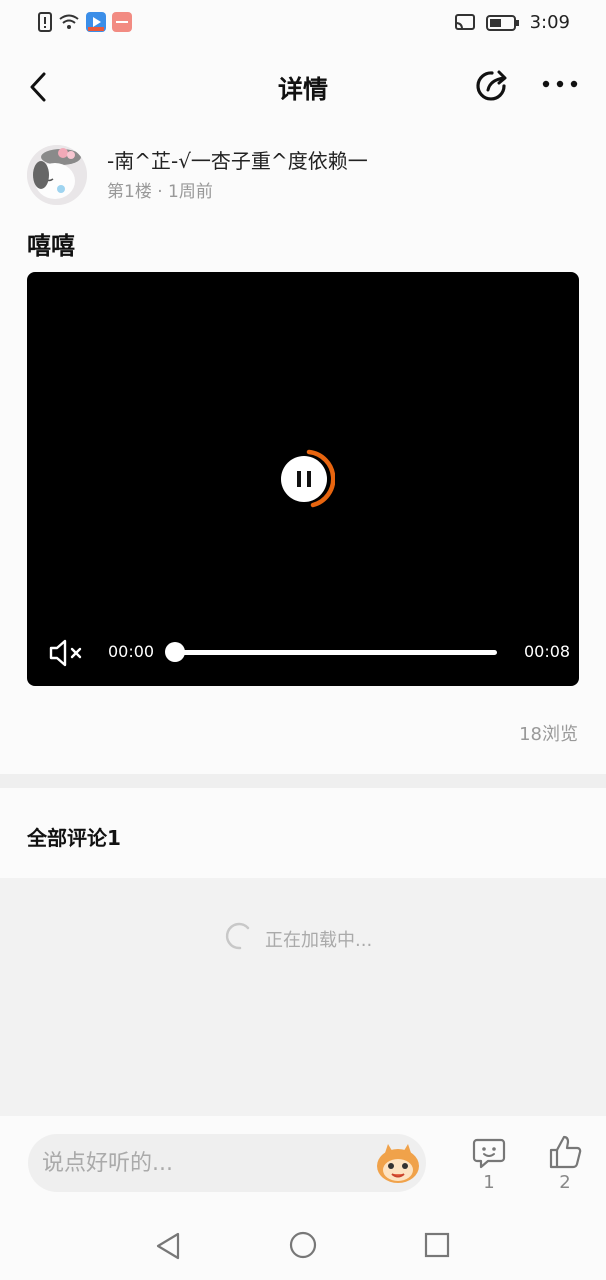 This screenshot has width=606, height=1280. Describe the element at coordinates (74, 838) in the screenshot. I see `comments-header: 全部评论1` at that location.